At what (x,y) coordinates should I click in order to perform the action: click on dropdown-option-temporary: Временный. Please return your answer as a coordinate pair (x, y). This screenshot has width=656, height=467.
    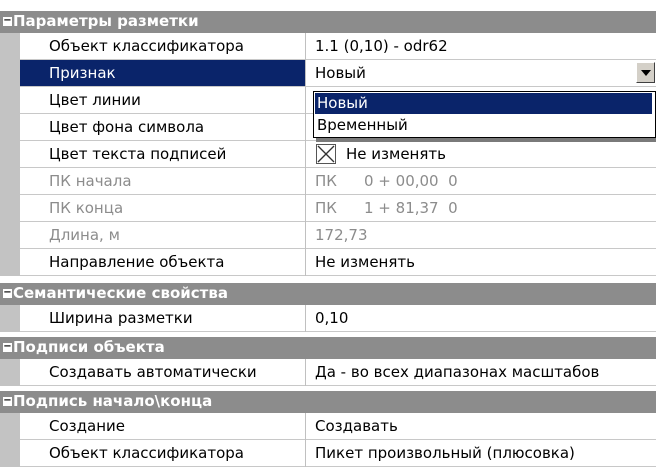
    Looking at the image, I should click on (483, 125).